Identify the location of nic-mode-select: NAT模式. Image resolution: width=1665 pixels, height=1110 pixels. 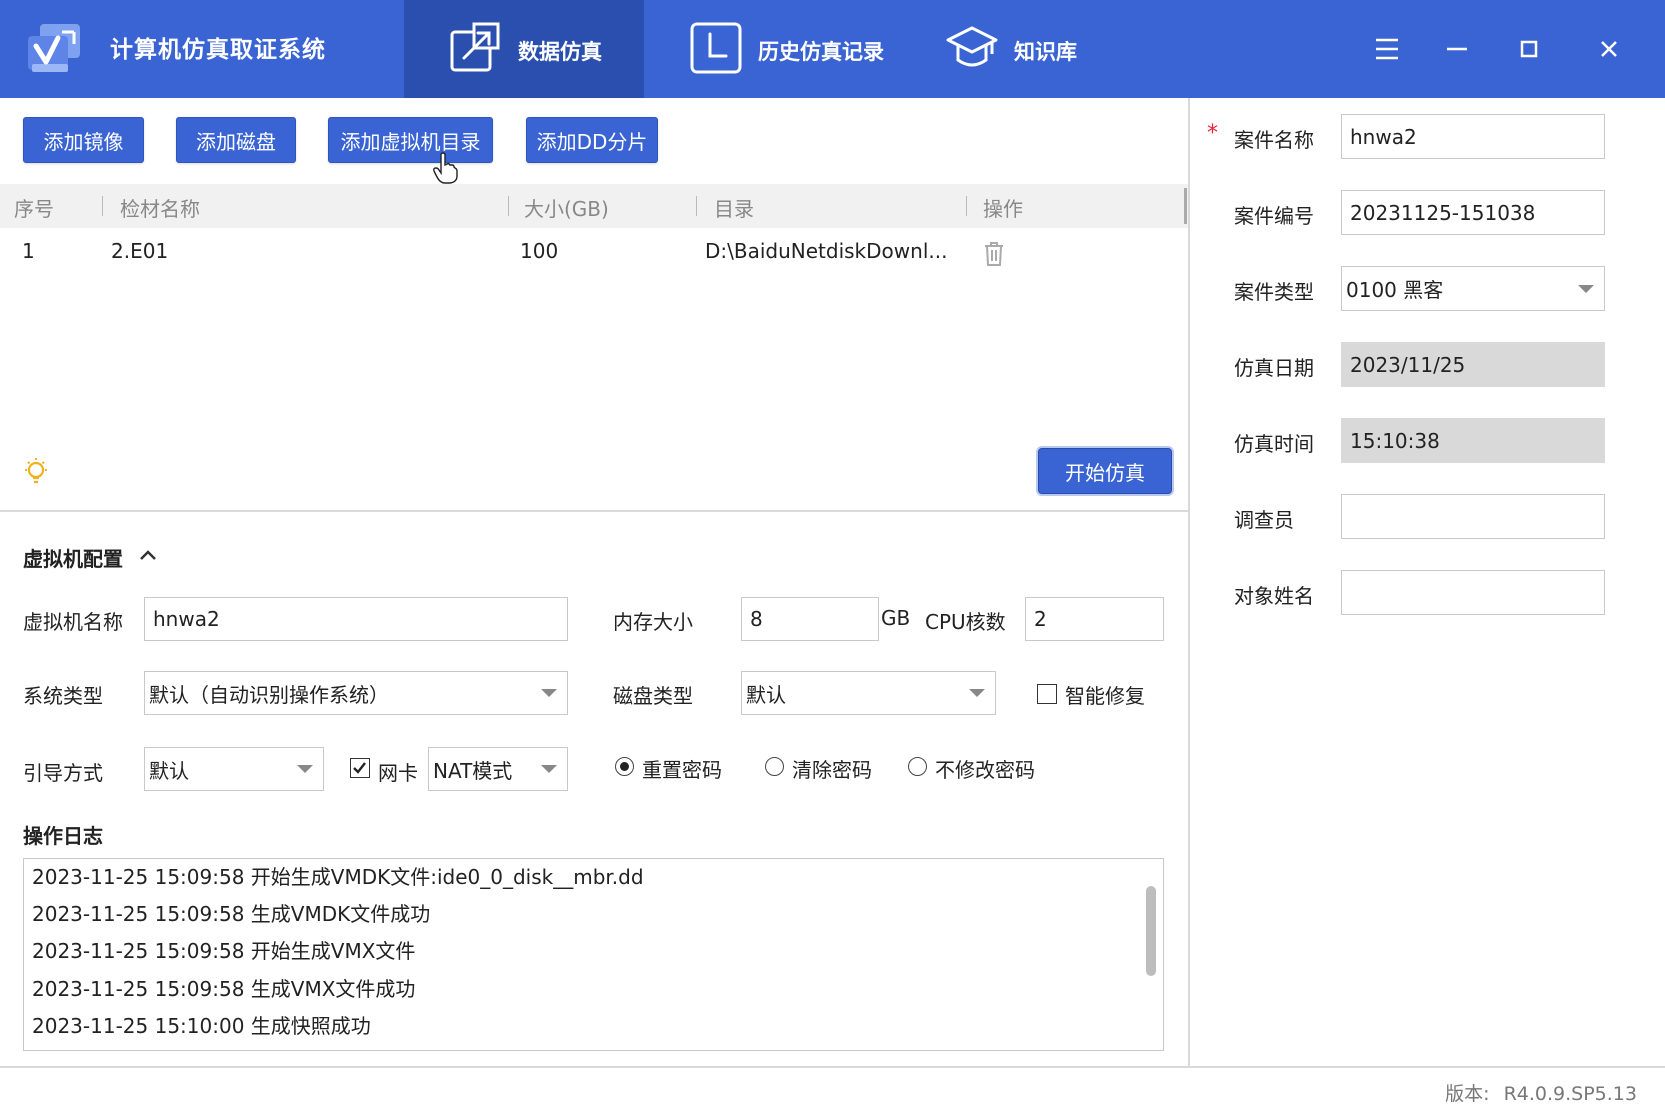
(498, 769).